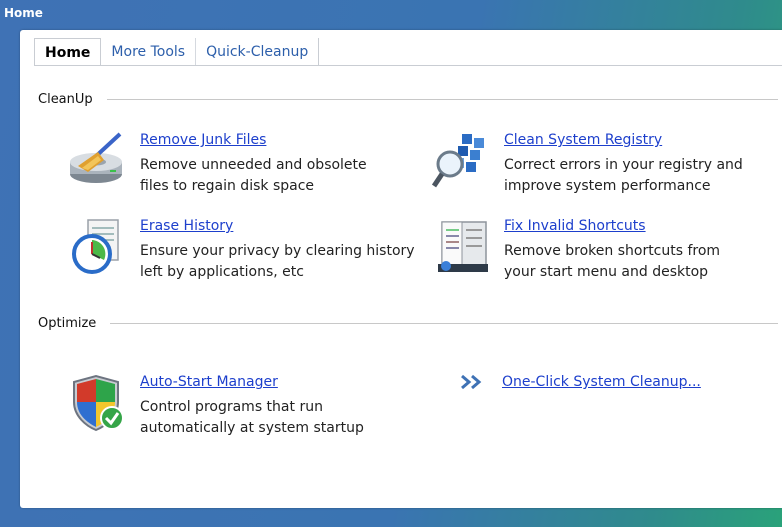 The height and width of the screenshot is (527, 782). I want to click on window-title: Home, so click(23, 13).